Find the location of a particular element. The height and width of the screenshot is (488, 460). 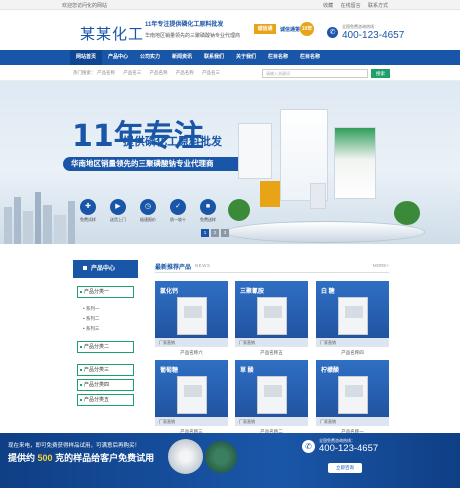

trust-badge: 诚信通 is located at coordinates (265, 29).